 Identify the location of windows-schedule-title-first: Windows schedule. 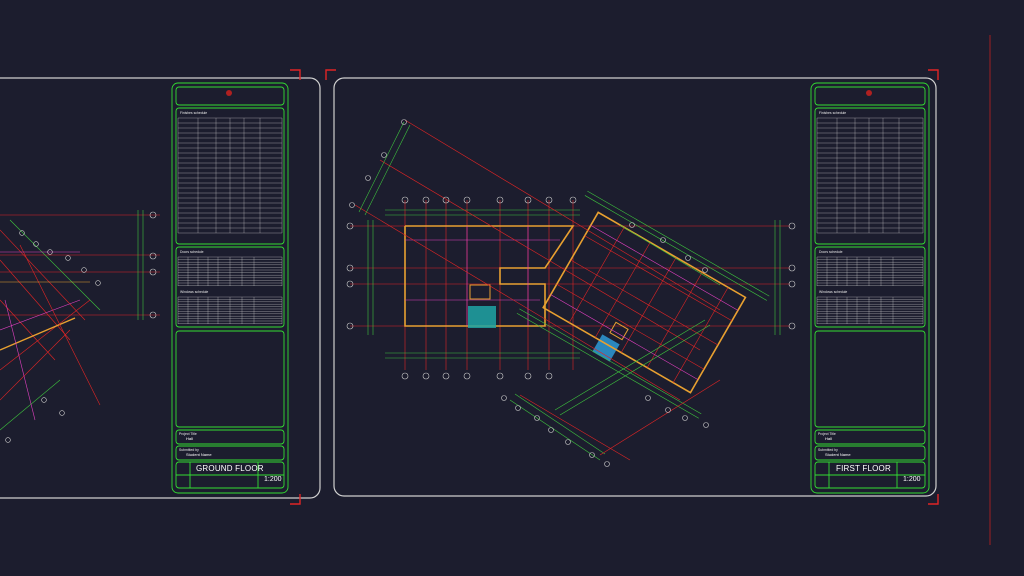
(833, 292).